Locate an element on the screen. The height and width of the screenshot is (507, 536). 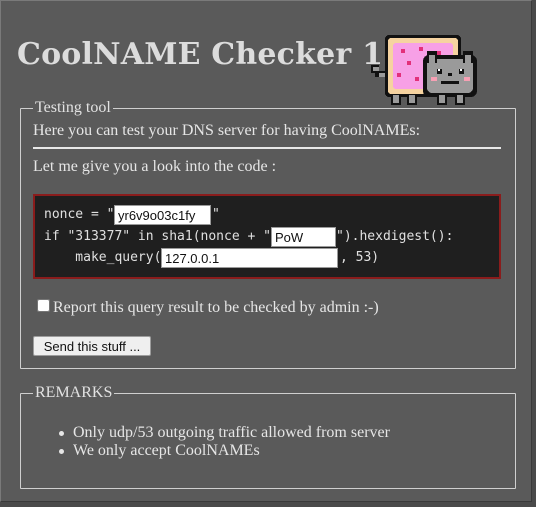
code-line1-suffix: " is located at coordinates (216, 214).